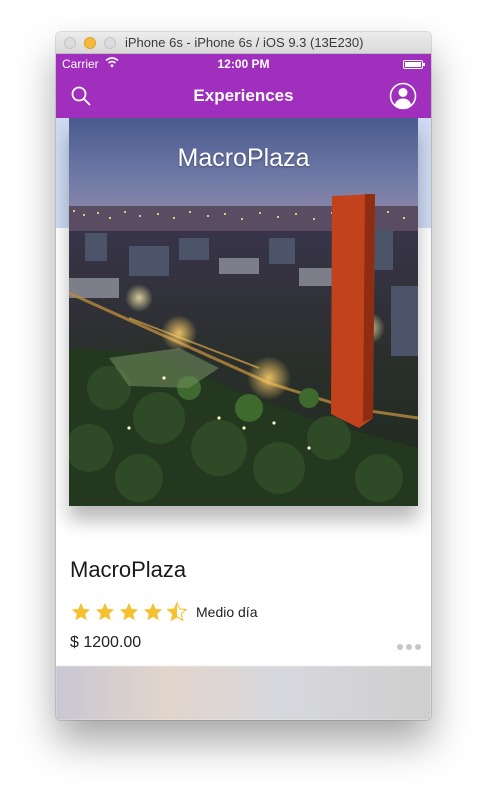 This screenshot has height=801, width=487. What do you see at coordinates (414, 64) in the screenshot?
I see `battery-icon` at bounding box center [414, 64].